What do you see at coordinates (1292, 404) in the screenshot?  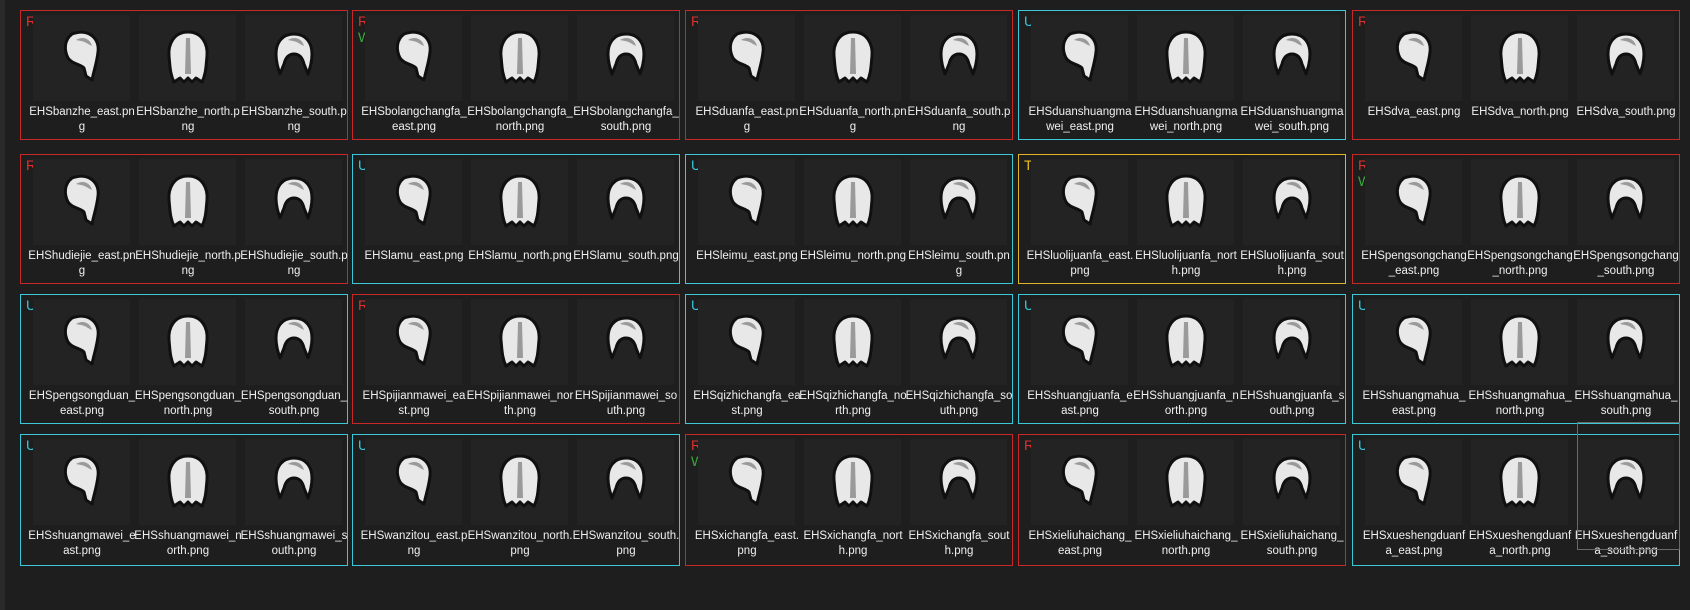 I see `file-name-label: EHSshuangjuanfa_south.png` at bounding box center [1292, 404].